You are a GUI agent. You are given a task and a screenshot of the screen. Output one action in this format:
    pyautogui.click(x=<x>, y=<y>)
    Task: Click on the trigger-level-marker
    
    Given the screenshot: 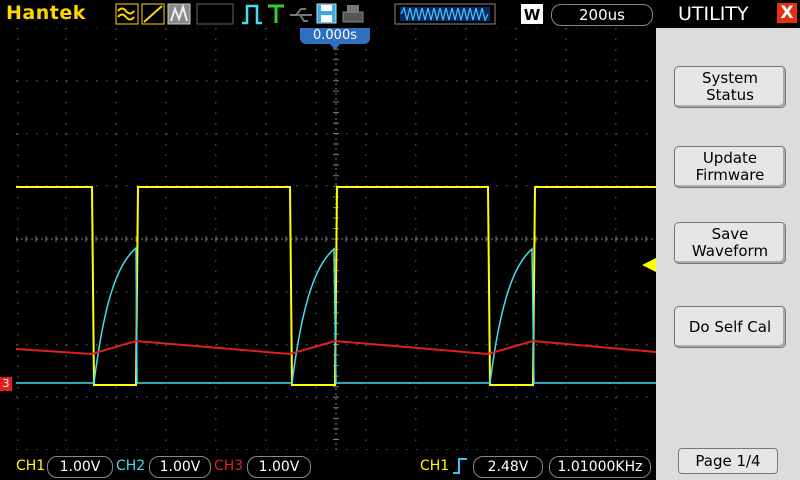 What is the action you would take?
    pyautogui.click(x=649, y=265)
    